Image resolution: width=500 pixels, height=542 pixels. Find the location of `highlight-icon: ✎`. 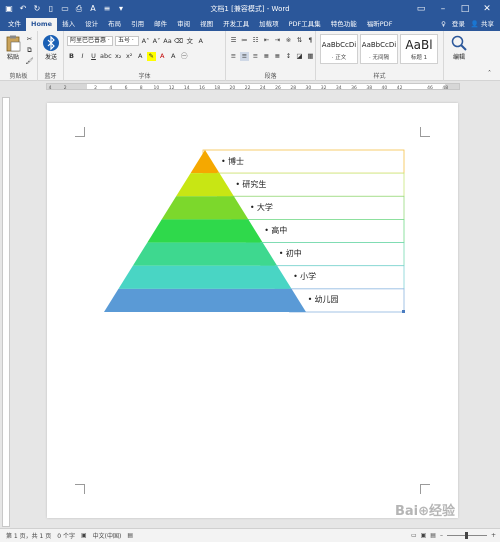

highlight-icon: ✎ is located at coordinates (151, 56).